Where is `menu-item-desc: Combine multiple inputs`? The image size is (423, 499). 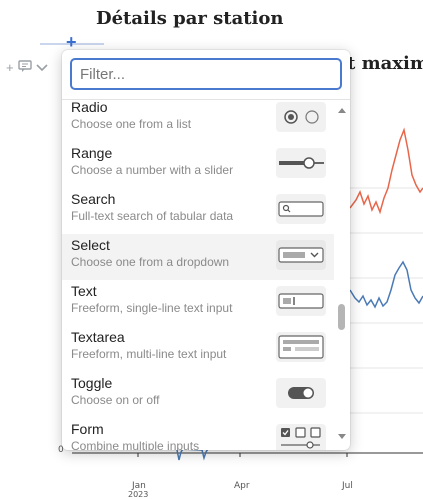 menu-item-desc: Combine multiple inputs is located at coordinates (135, 444).